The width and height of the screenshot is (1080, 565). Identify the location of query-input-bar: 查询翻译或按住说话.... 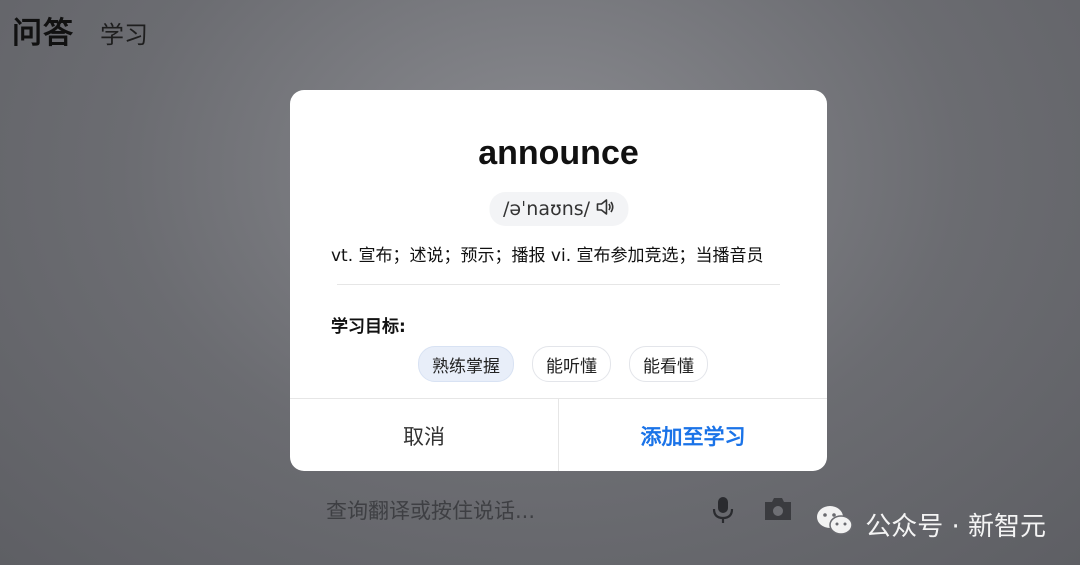
(576, 510).